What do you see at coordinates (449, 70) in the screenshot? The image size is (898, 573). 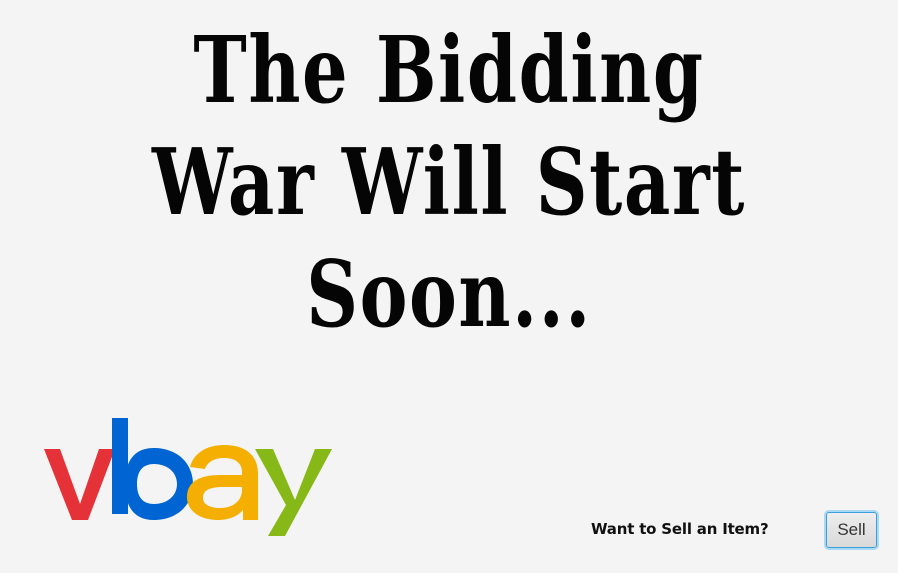 I see `headline-line-1: The Bidding` at bounding box center [449, 70].